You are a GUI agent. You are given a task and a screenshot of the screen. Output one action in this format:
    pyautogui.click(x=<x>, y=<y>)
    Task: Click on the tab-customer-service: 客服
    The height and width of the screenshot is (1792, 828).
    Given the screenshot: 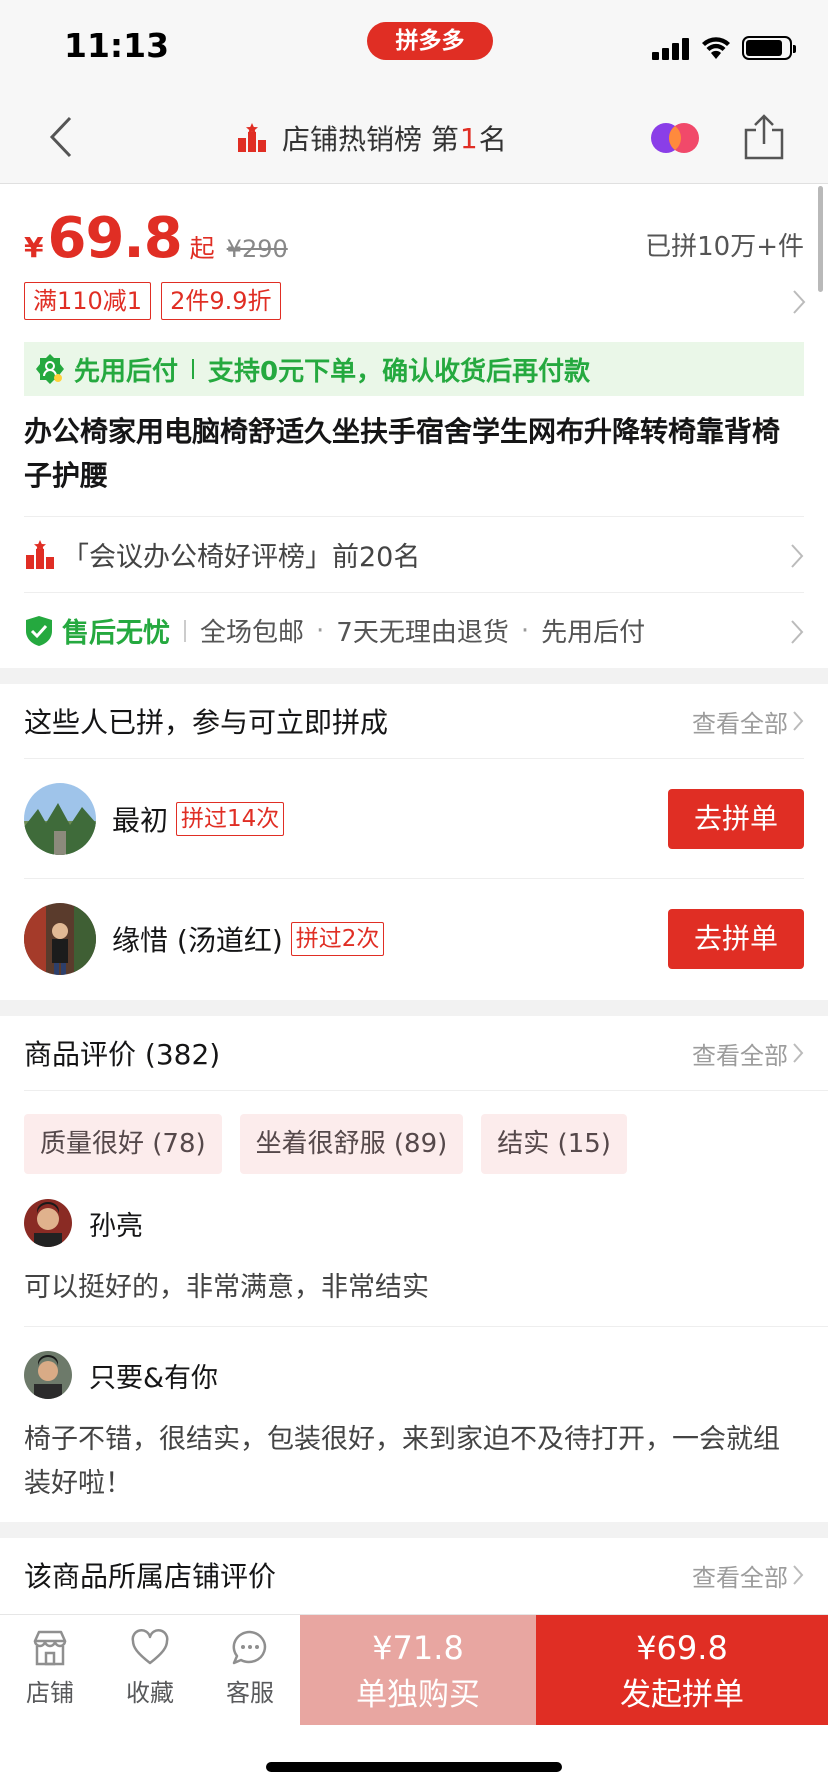 What is the action you would take?
    pyautogui.click(x=250, y=1670)
    